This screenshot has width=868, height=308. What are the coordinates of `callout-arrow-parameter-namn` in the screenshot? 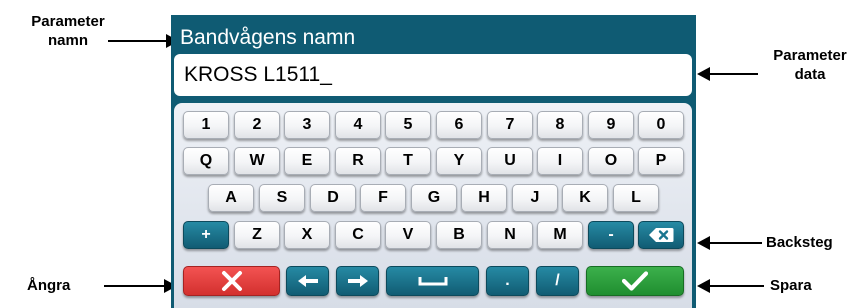 It's located at (138, 41).